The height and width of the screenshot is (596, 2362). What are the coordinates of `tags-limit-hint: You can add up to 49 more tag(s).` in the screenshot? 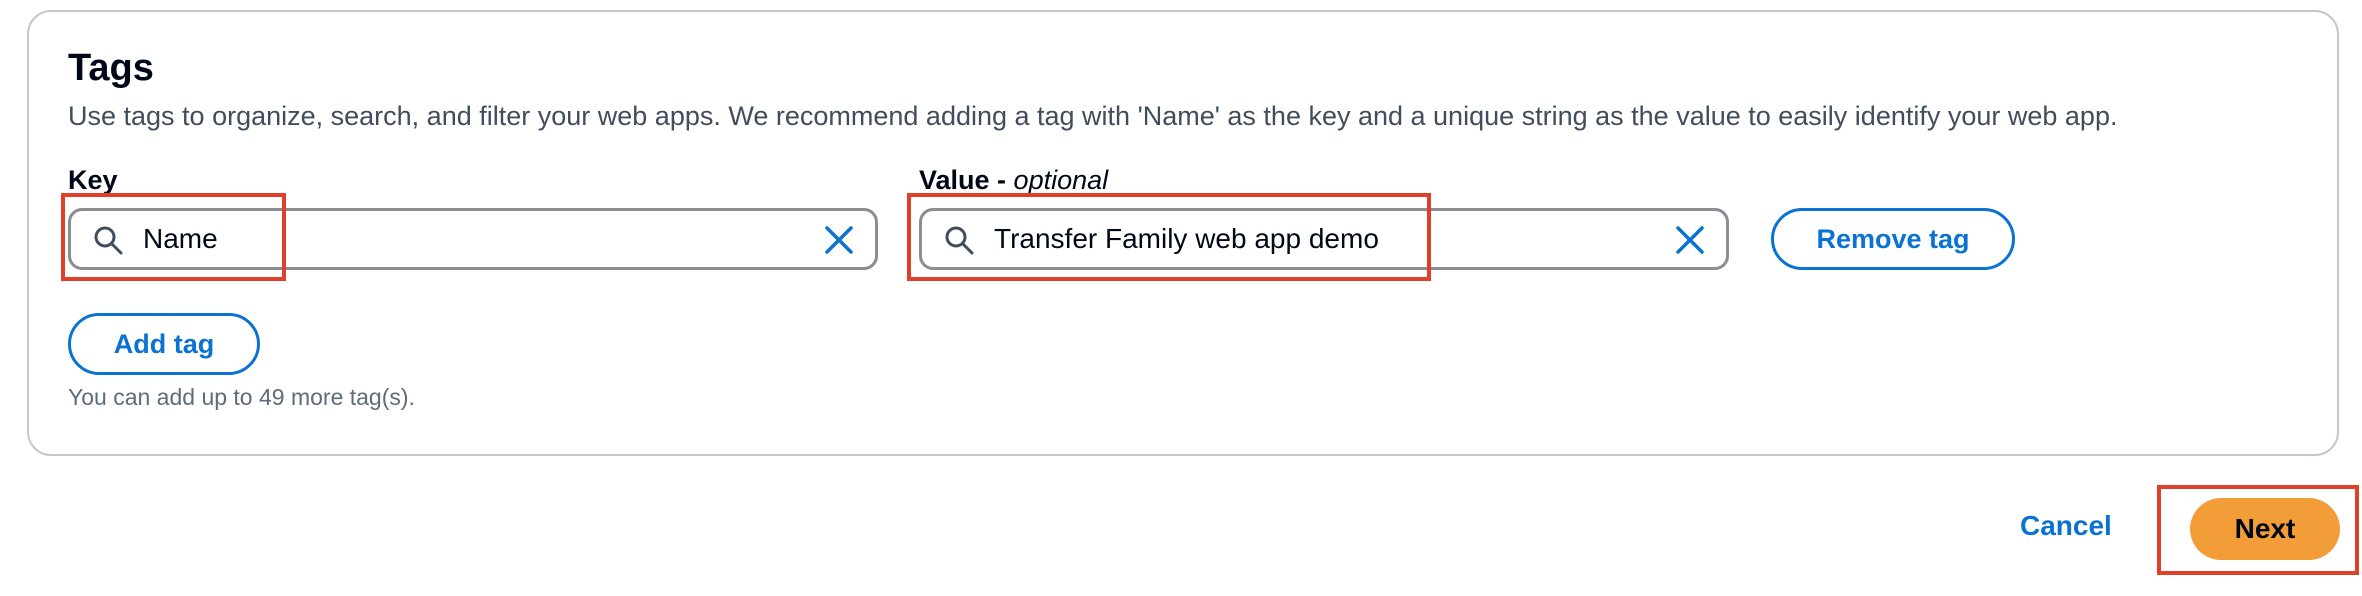 It's located at (241, 397).